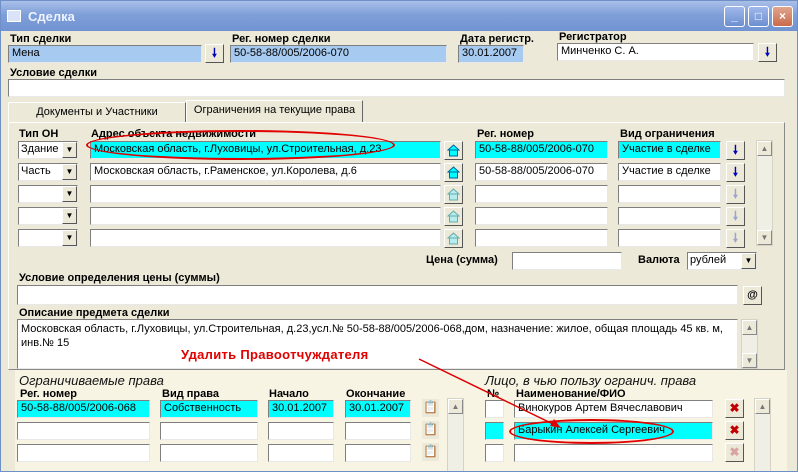 The image size is (798, 472). What do you see at coordinates (489, 393) in the screenshot?
I see `annotation-arrow` at bounding box center [489, 393].